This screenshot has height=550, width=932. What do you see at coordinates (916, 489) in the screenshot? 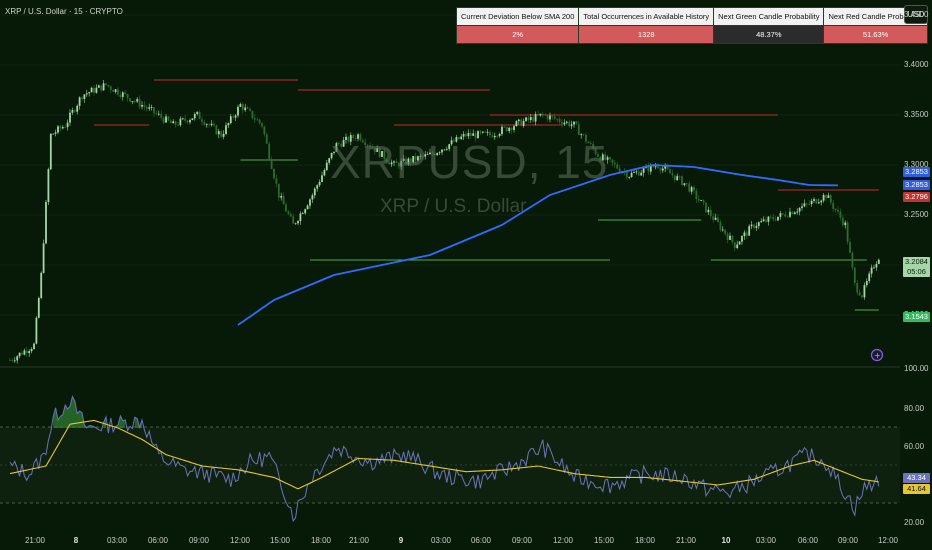
I see `rsi-value-tag: 41.64` at bounding box center [916, 489].